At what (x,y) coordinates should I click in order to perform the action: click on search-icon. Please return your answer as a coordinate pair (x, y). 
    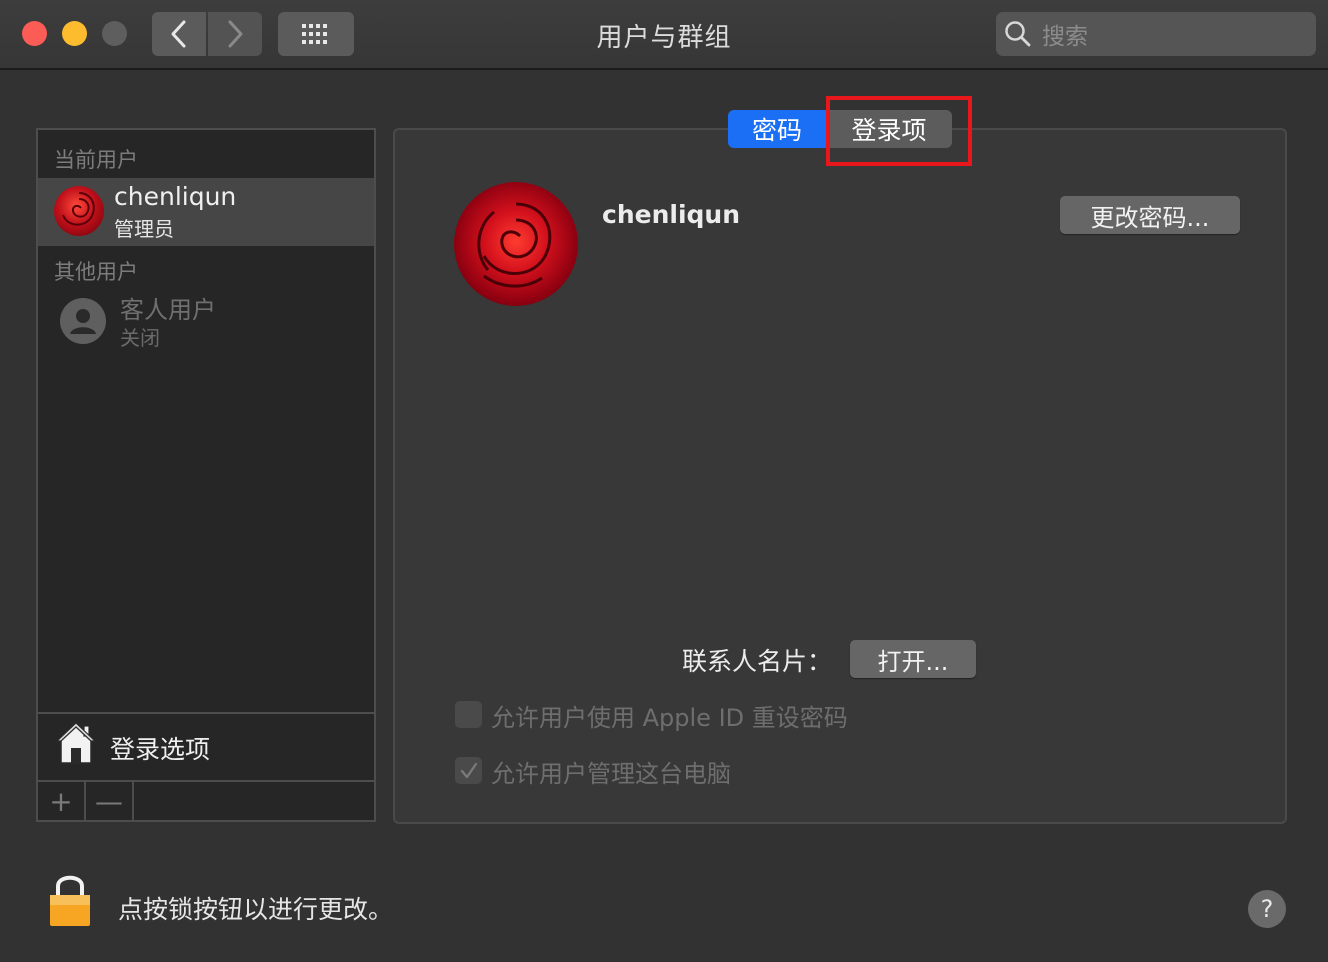
    Looking at the image, I should click on (1018, 34).